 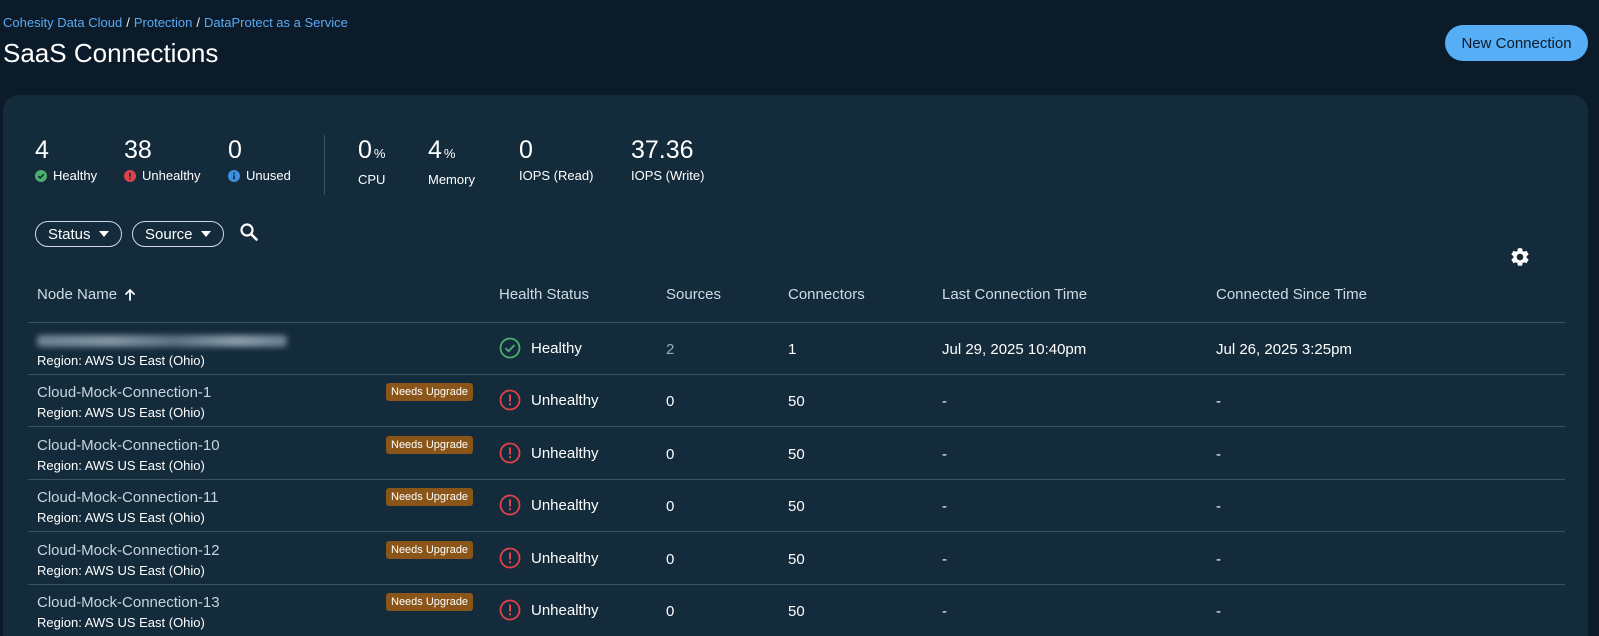 What do you see at coordinates (379, 153) in the screenshot?
I see `stat-cpu-unit: %` at bounding box center [379, 153].